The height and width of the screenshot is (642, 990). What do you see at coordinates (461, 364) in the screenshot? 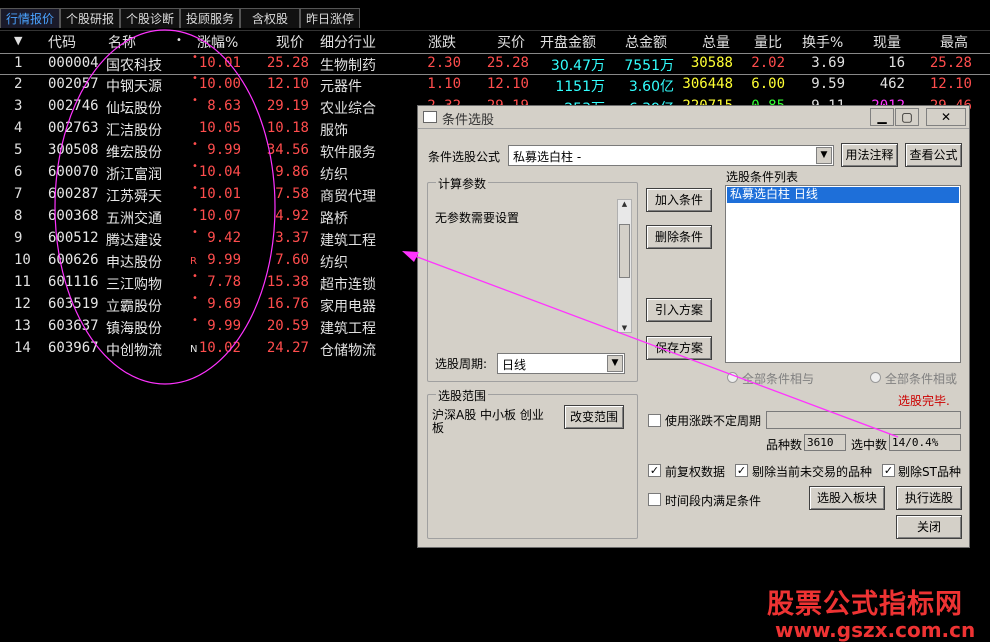
I see `period-label: 选股周期:` at bounding box center [461, 364].